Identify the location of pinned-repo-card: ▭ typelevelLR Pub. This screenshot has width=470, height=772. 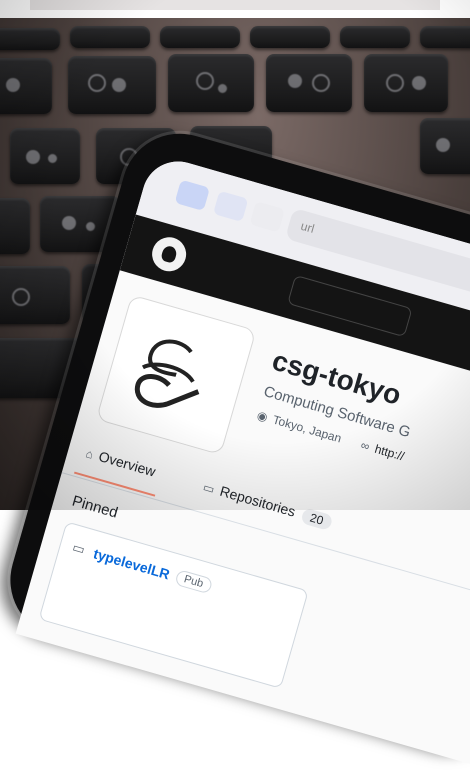
(173, 605).